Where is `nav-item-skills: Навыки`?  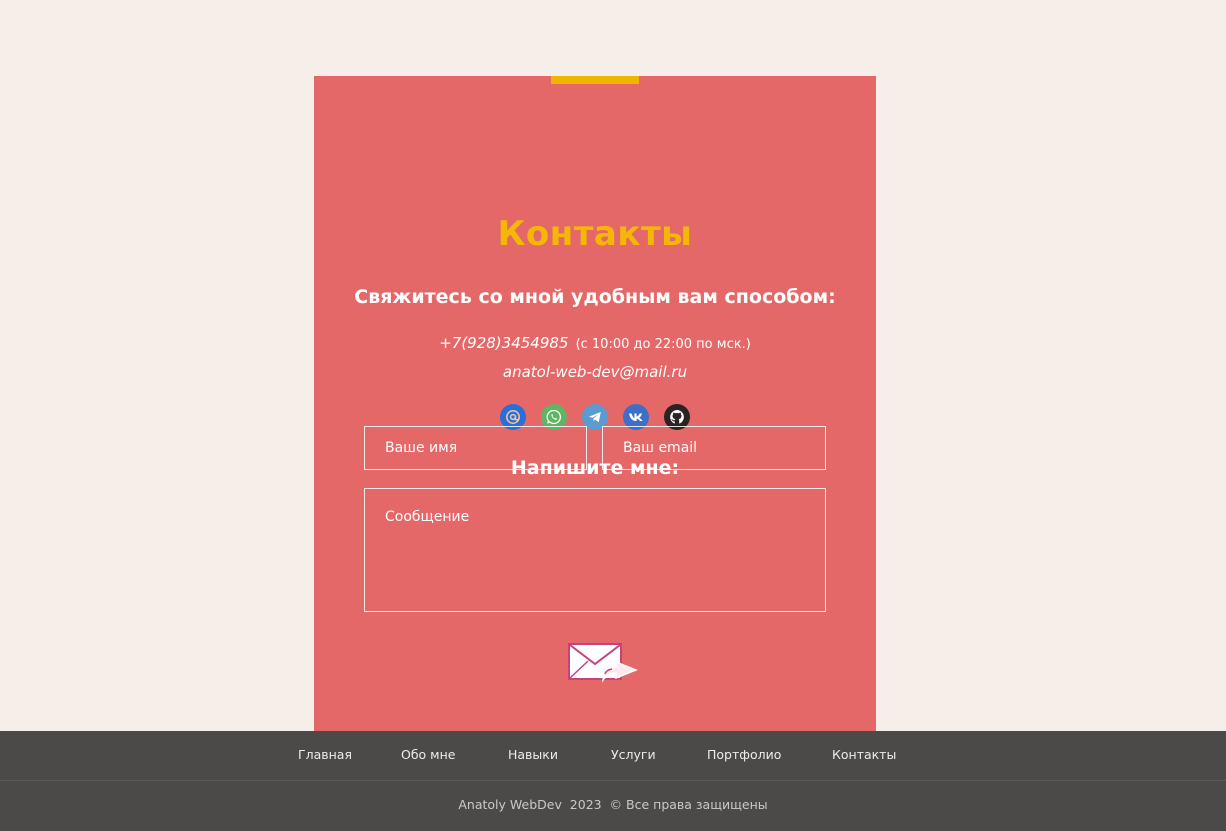
nav-item-skills: Навыки is located at coordinates (533, 754).